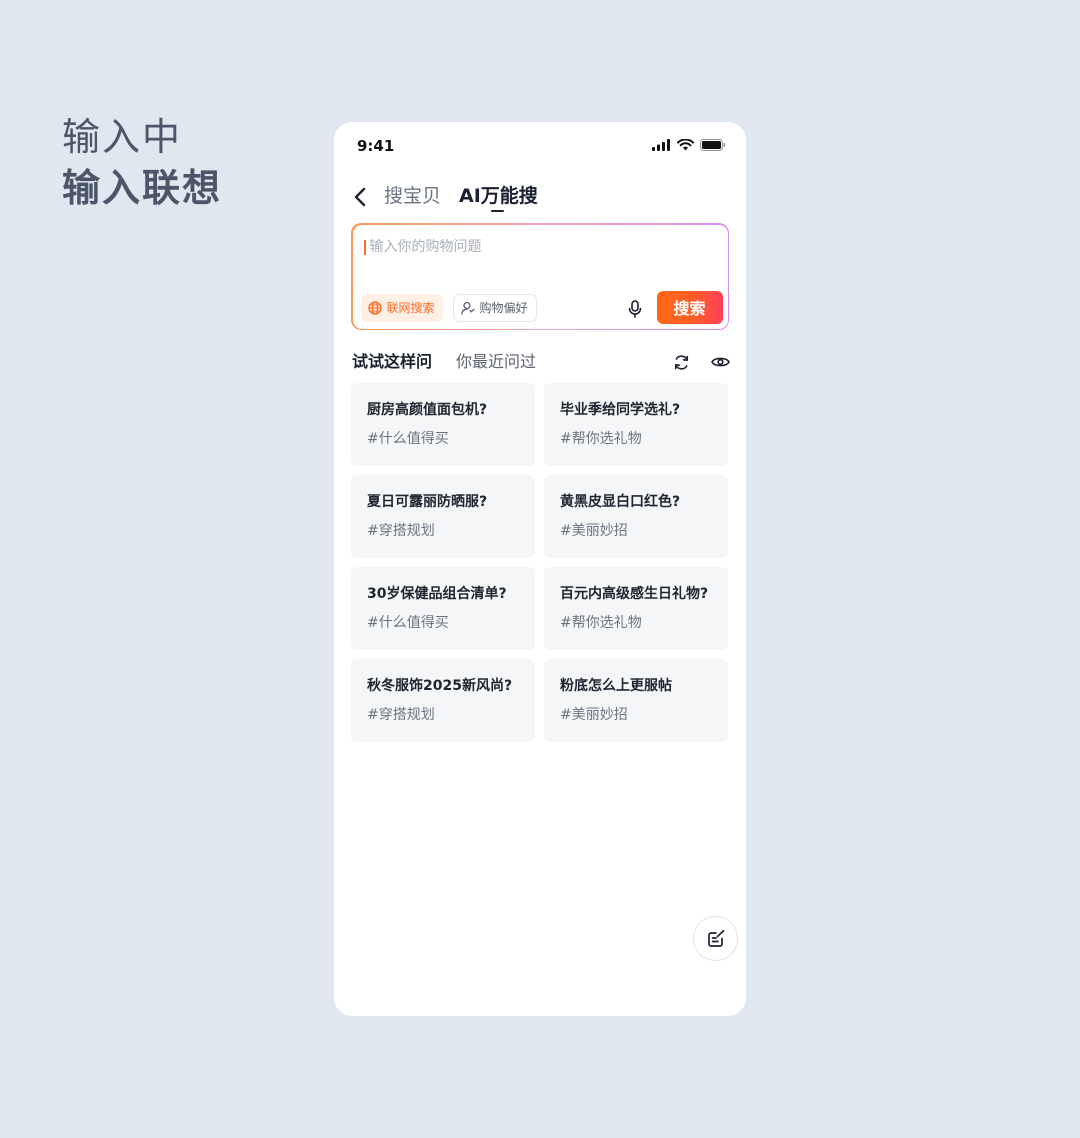 The image size is (1080, 1138). I want to click on wifi-icon, so click(685, 145).